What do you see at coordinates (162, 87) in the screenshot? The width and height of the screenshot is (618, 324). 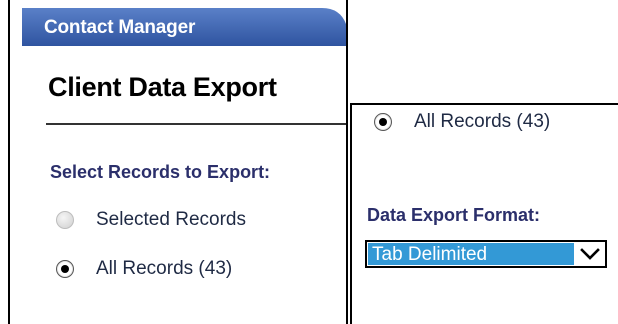 I see `page-title: Client Data Export` at bounding box center [162, 87].